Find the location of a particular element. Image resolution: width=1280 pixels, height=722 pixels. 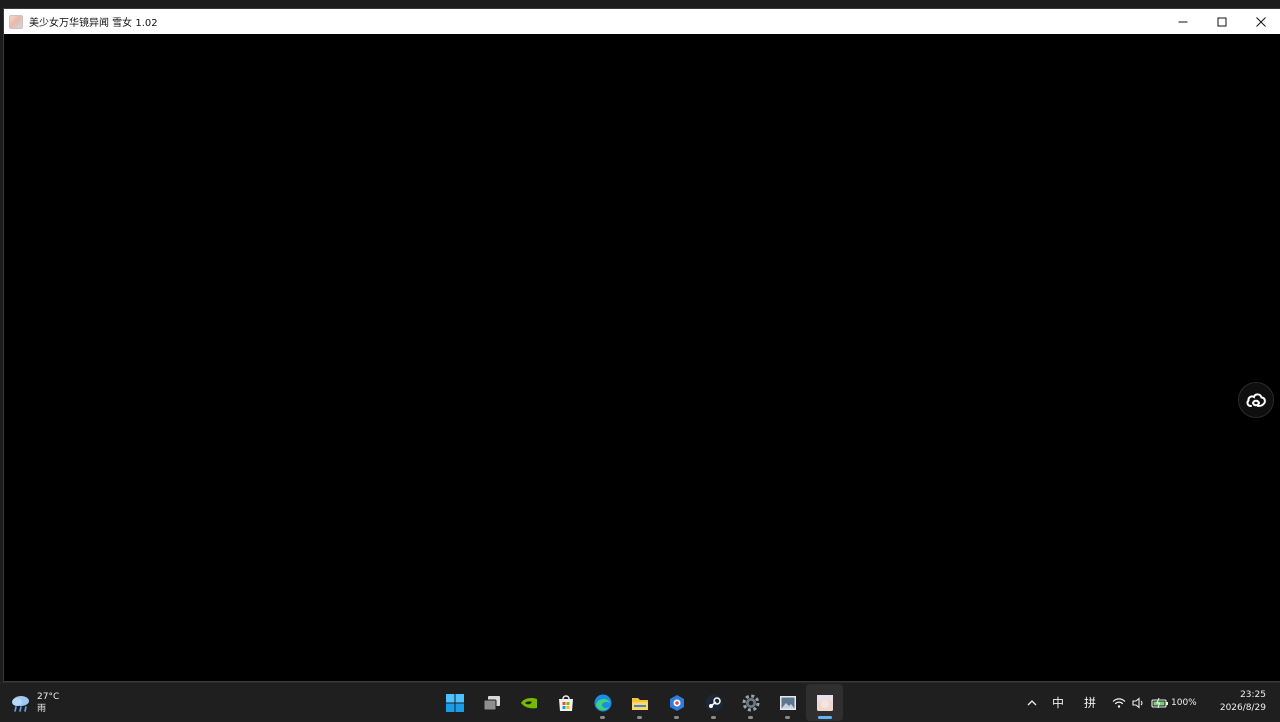

cloud-sync-icon is located at coordinates (1256, 400).